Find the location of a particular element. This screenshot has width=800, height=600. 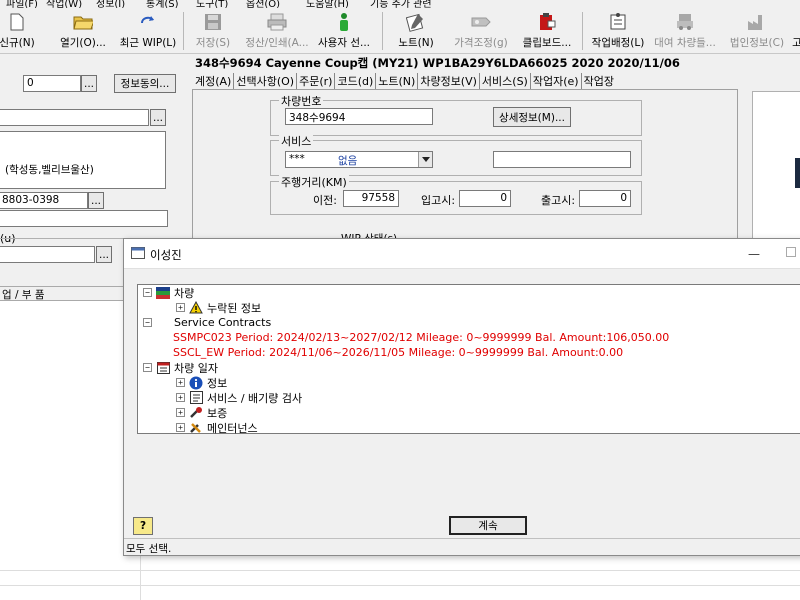

tree-node-vehicle-history: − 차량 일자 is located at coordinates (180, 367).